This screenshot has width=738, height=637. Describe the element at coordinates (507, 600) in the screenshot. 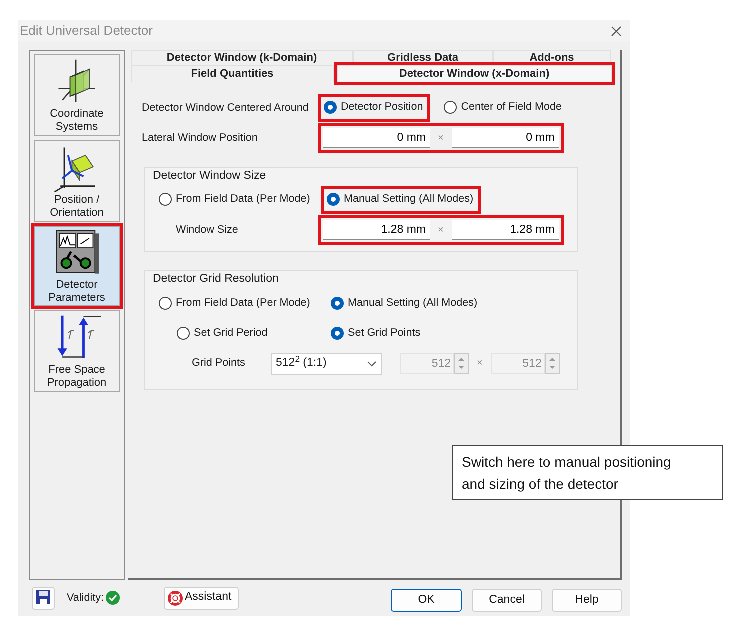

I see `dialog-button: Cancel` at that location.